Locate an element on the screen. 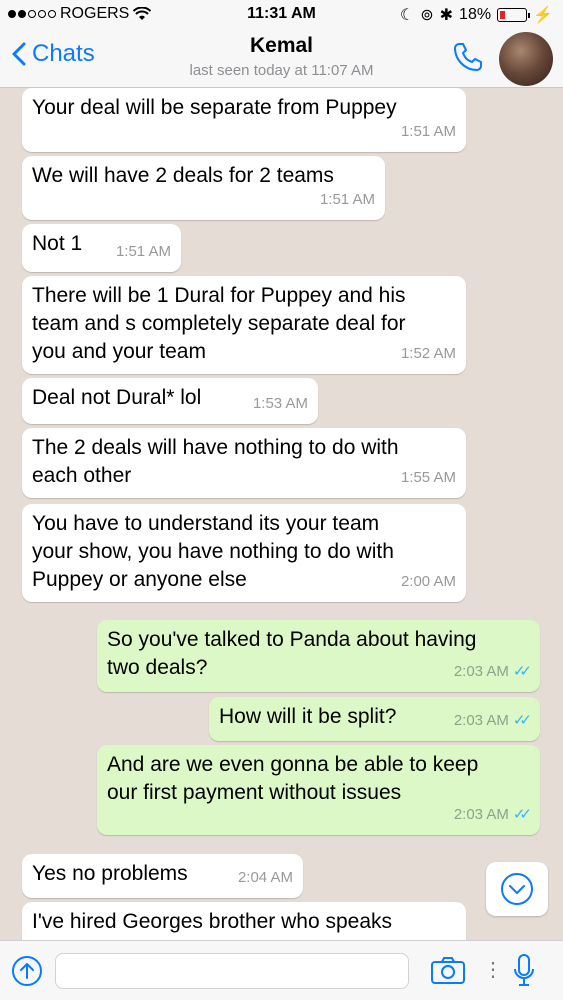 The width and height of the screenshot is (563, 1000). message-outgoing: How will it be split? 2:03 AM ✓✓ is located at coordinates (374, 719).